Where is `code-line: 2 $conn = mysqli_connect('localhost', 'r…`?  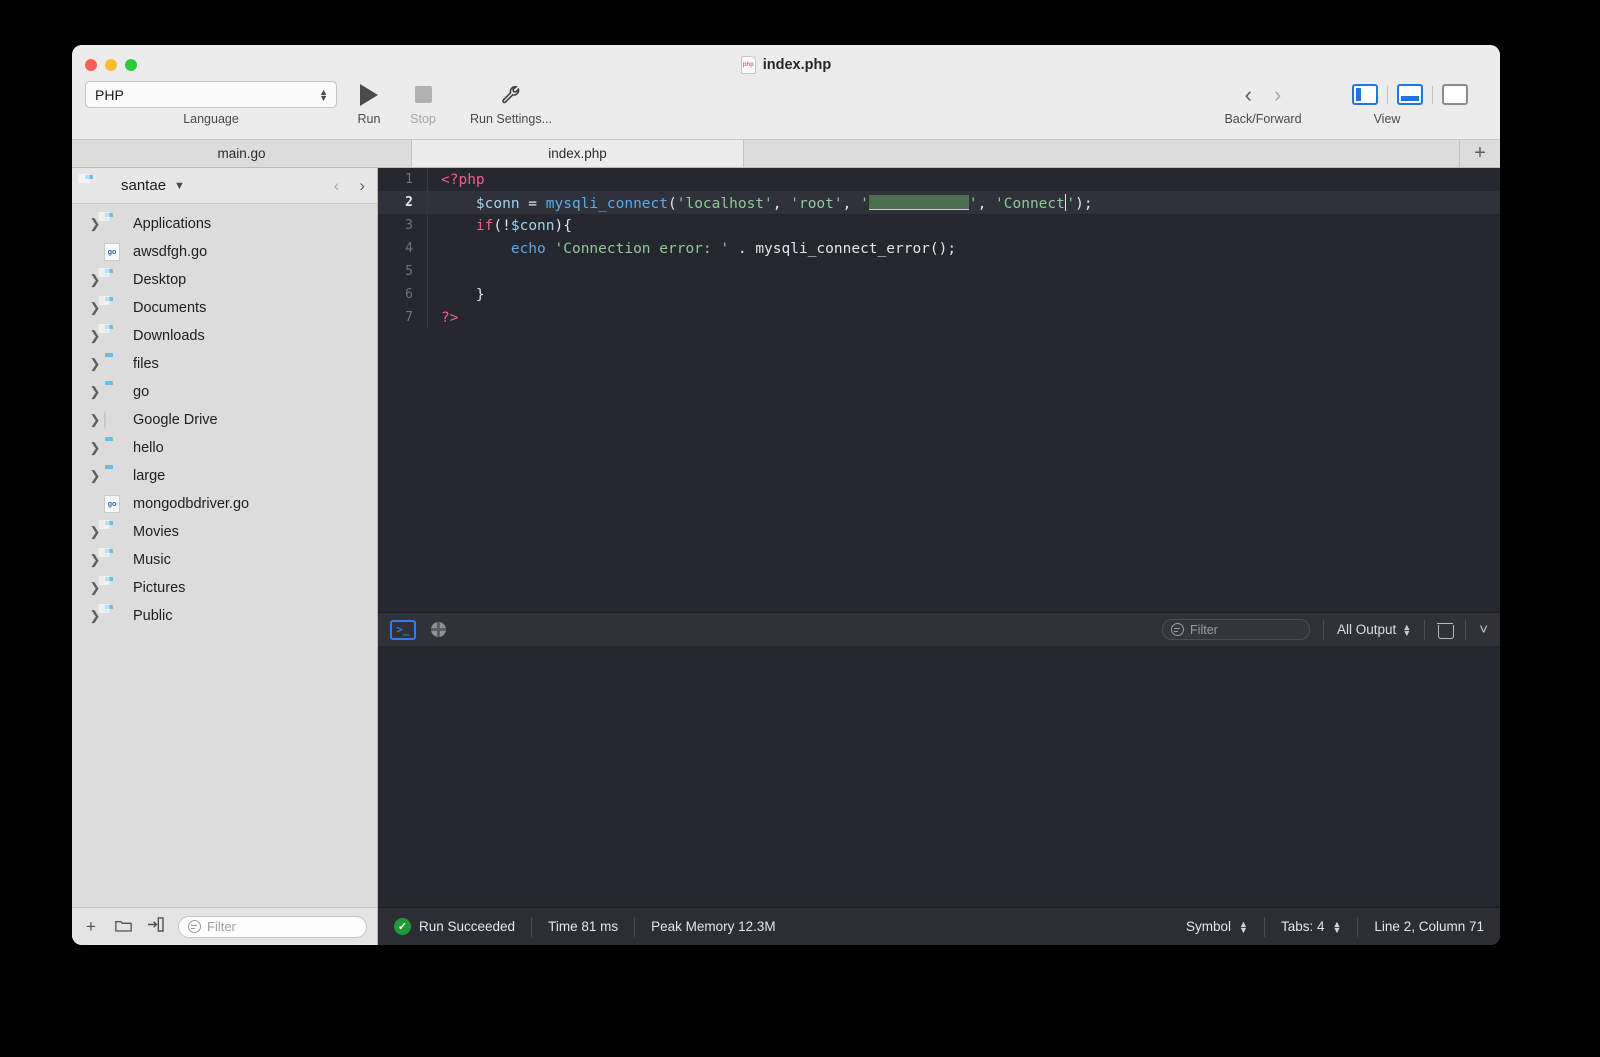 code-line: 2 $conn = mysqli_connect('localhost', 'r… is located at coordinates (939, 202).